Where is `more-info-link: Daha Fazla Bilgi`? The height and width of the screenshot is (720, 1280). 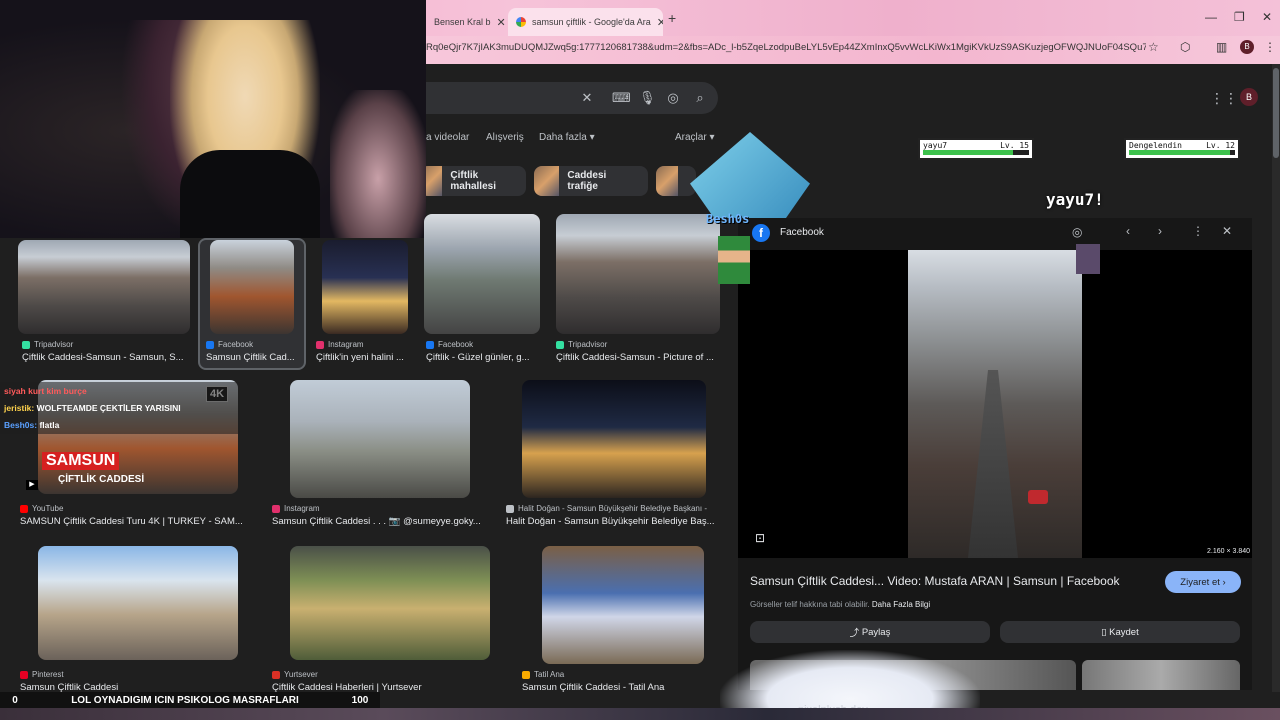
more-info-link: Daha Fazla Bilgi is located at coordinates (901, 604).